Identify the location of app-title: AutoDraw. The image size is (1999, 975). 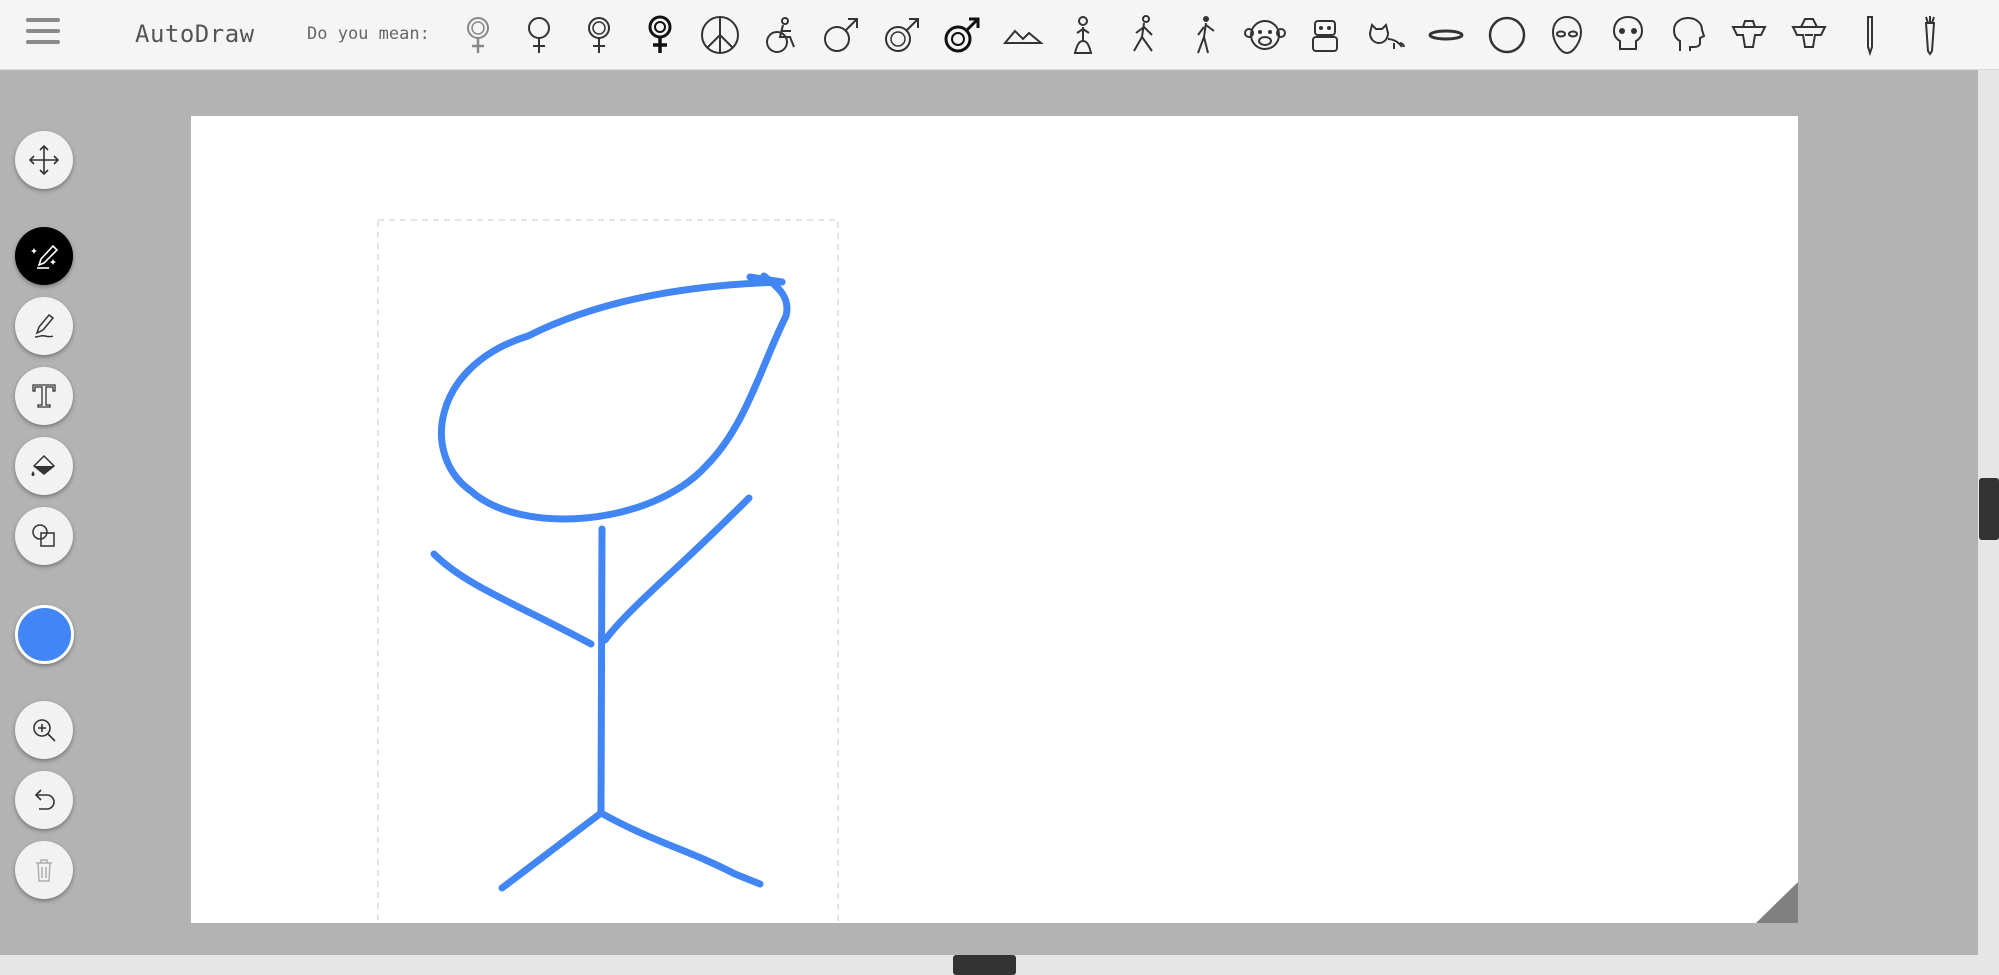
(195, 34).